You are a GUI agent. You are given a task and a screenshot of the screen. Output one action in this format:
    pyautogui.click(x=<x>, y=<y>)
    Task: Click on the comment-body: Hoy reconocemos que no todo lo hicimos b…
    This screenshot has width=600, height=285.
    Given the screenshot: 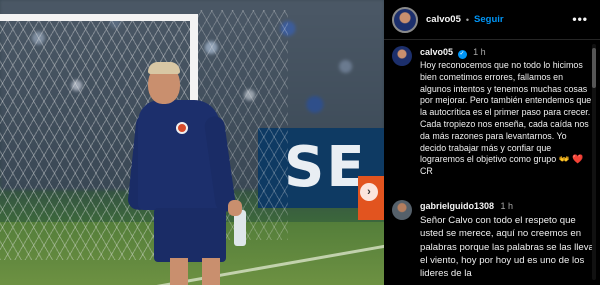 What is the action you would take?
    pyautogui.click(x=506, y=112)
    